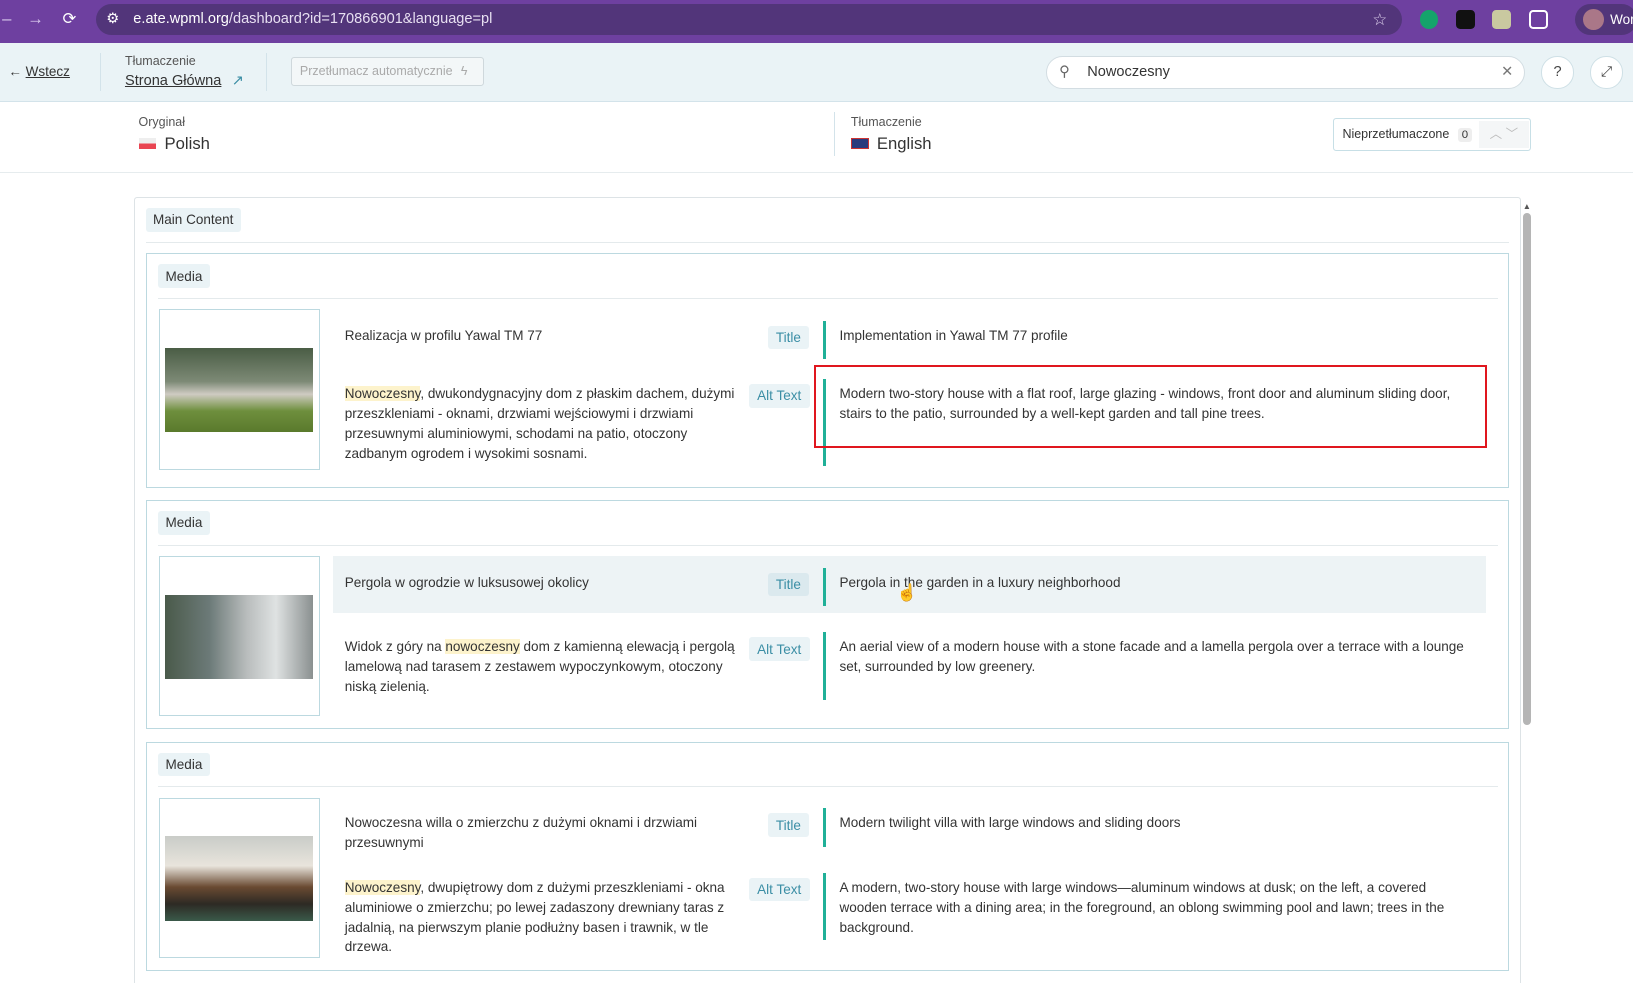 The image size is (1633, 983). Describe the element at coordinates (482, 647) in the screenshot. I see `search-highlight: nowoczesny` at that location.